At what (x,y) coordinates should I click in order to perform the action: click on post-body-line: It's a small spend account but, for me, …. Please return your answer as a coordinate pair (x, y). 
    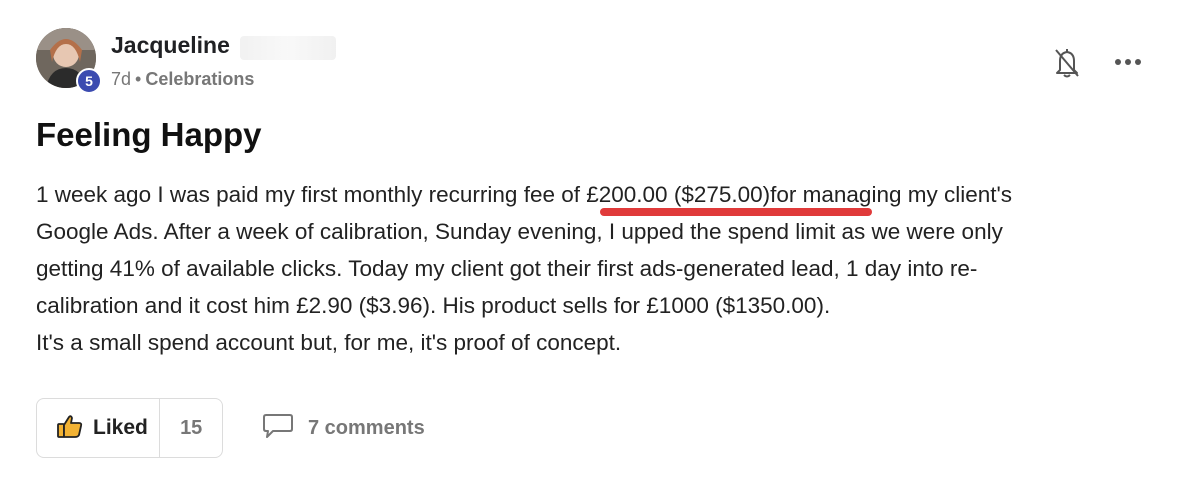
    Looking at the image, I should click on (329, 342).